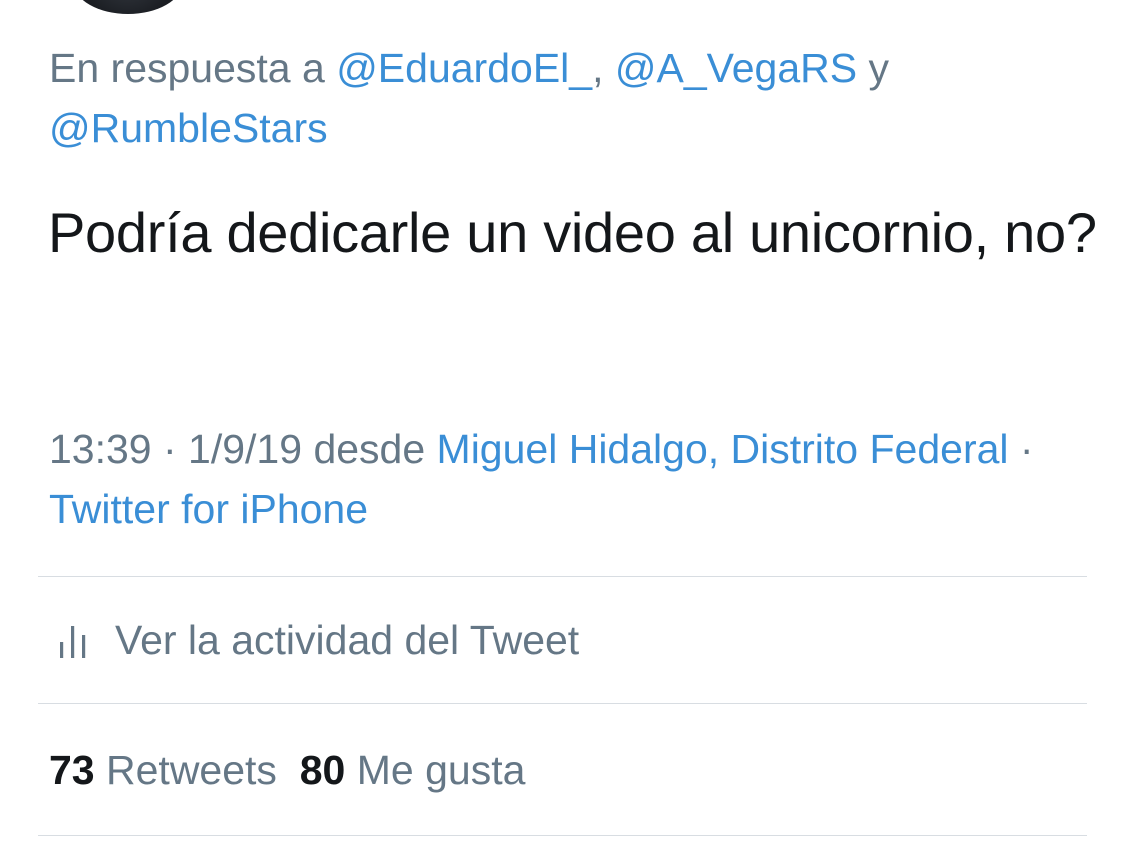 This screenshot has width=1125, height=856. I want to click on likes-count: 80, so click(322, 770).